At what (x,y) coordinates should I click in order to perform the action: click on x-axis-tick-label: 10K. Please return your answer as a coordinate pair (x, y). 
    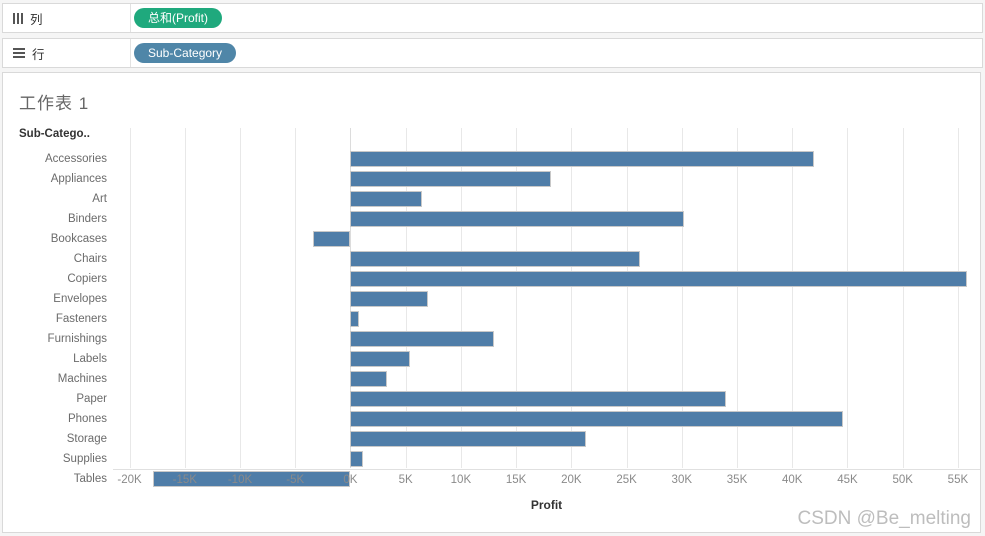
    Looking at the image, I should click on (461, 480).